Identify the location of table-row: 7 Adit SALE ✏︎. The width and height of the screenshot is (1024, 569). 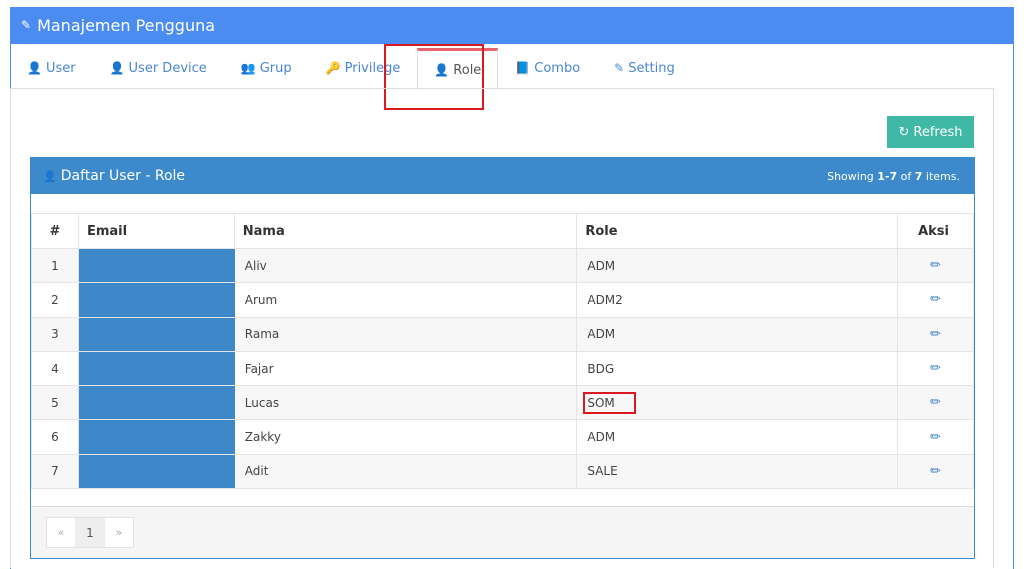
(503, 471).